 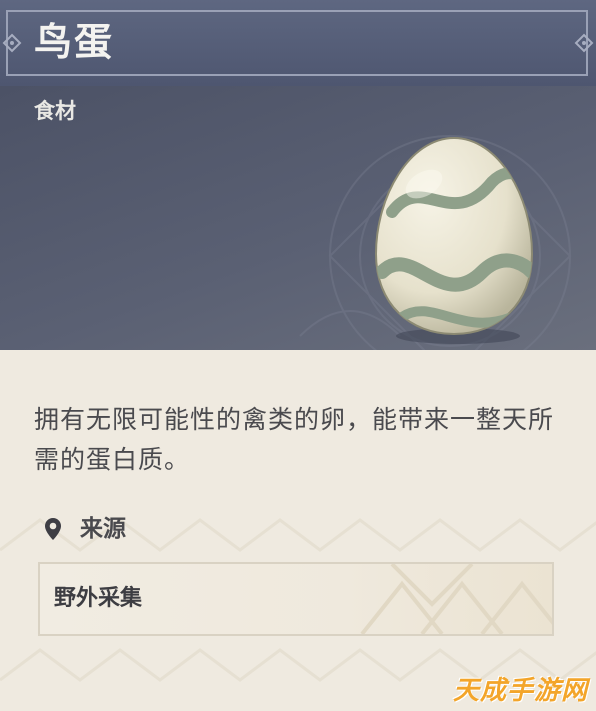 I want to click on item-category: 食材, so click(x=55, y=111).